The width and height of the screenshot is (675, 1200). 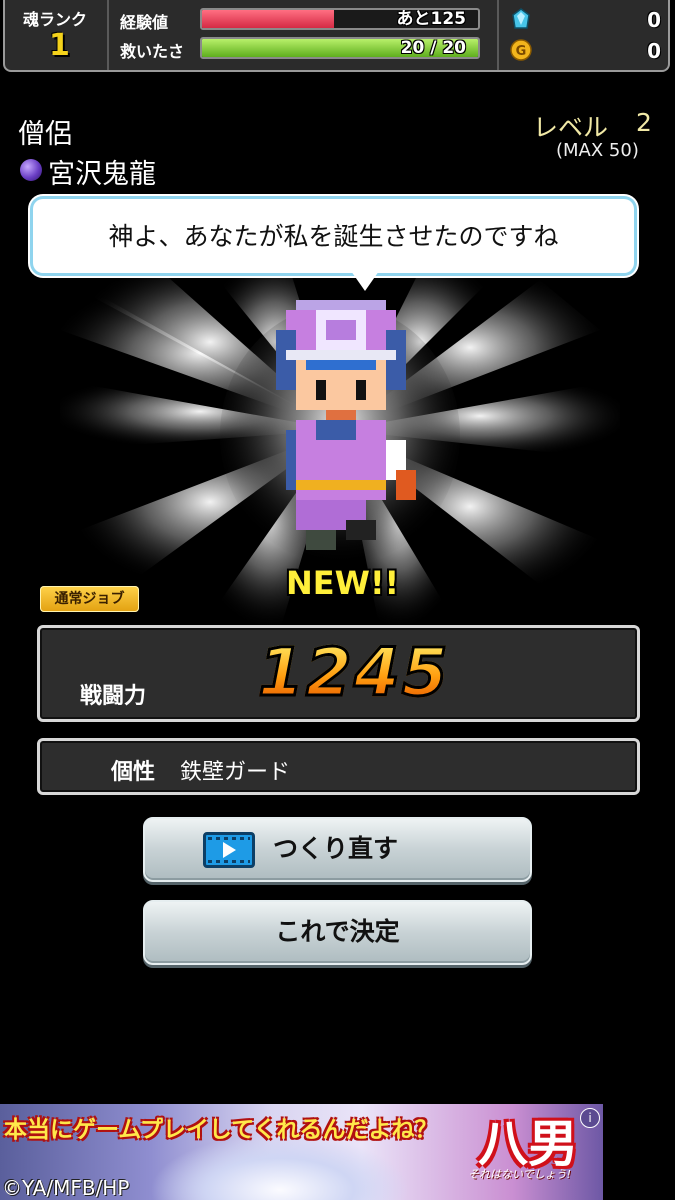 I want to click on status-bar: 魂ランク 1 経験値 あと125 救いたさ 20 / 20 0 G 0, so click(x=336, y=36).